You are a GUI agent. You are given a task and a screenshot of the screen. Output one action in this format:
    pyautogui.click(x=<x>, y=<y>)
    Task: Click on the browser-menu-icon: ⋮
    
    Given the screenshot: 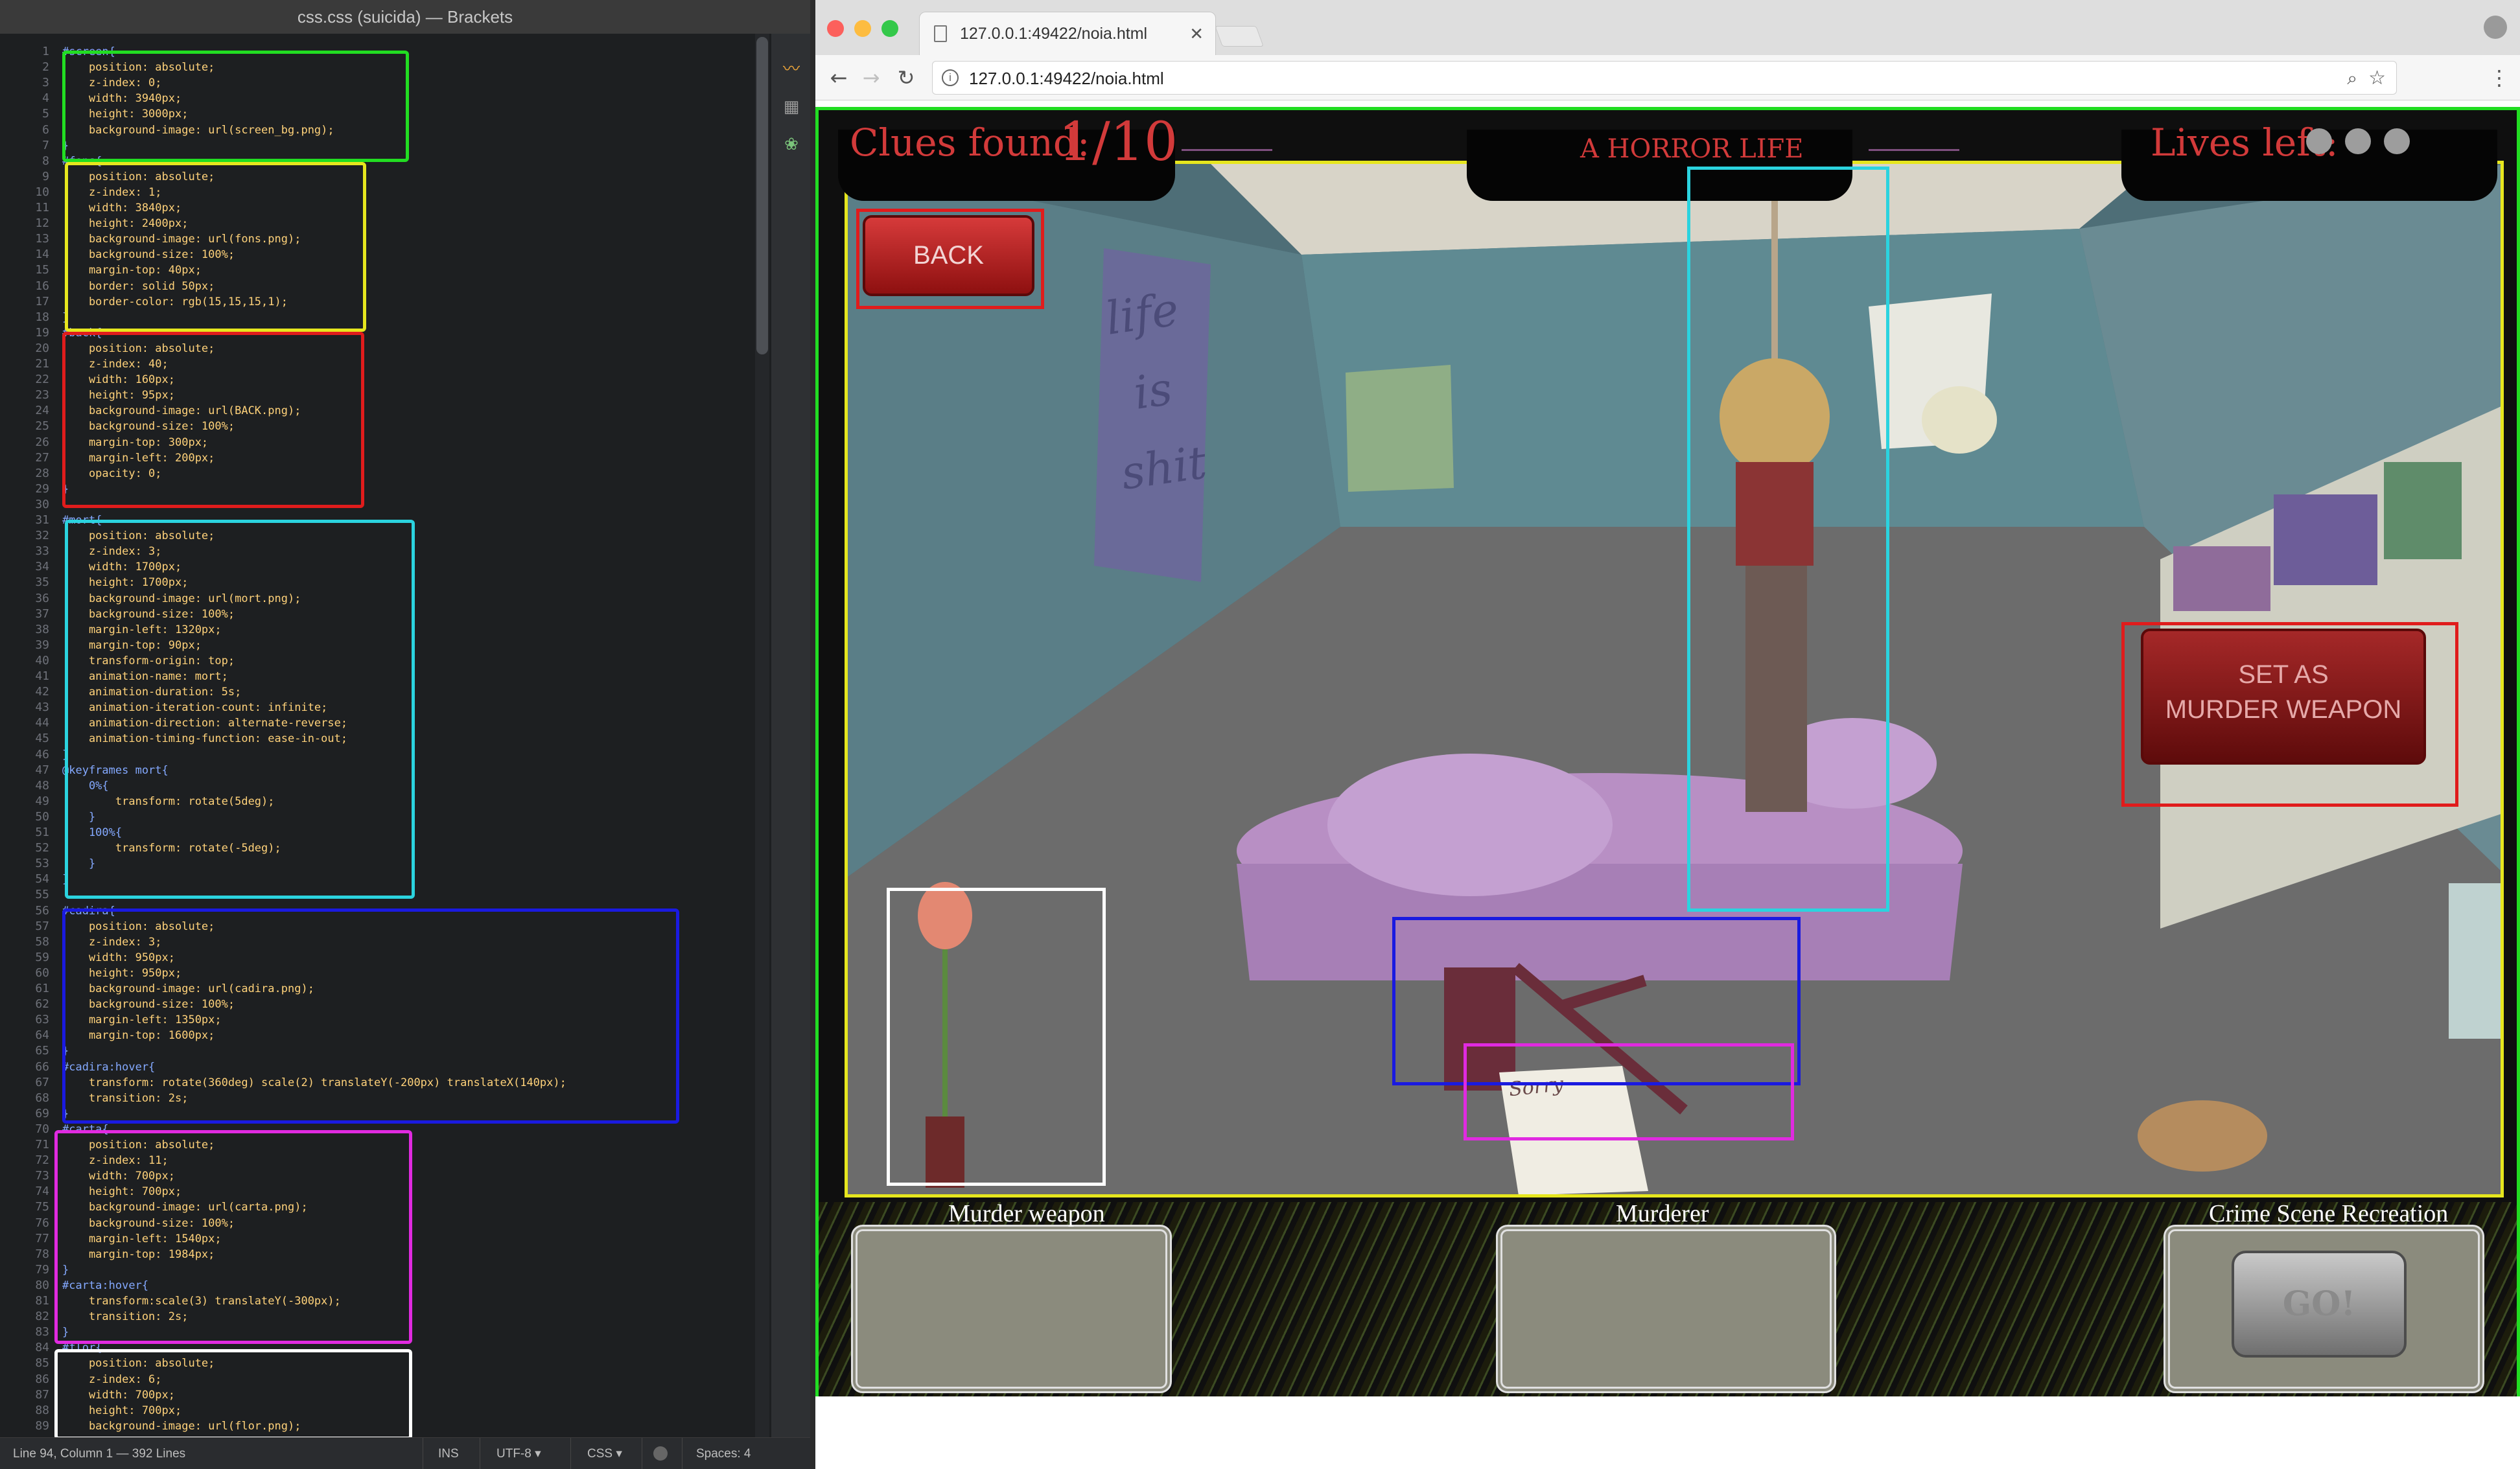 What is the action you would take?
    pyautogui.click(x=2499, y=78)
    